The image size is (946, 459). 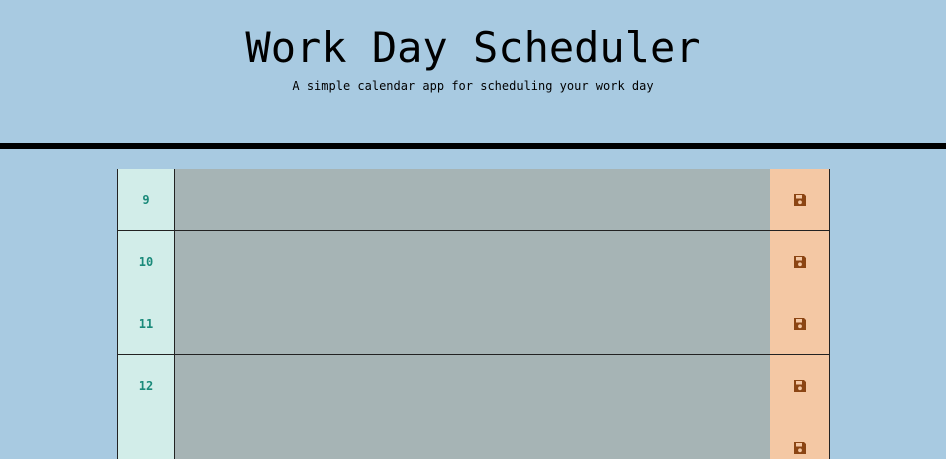 I want to click on page-title: Work Day Scheduler, so click(x=473, y=47).